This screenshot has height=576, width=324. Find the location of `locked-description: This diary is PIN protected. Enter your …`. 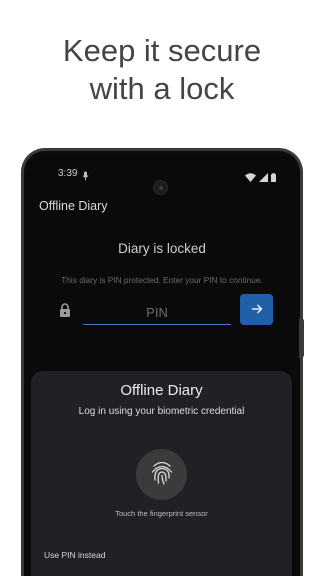

locked-description: This diary is PIN protected. Enter your … is located at coordinates (162, 280).